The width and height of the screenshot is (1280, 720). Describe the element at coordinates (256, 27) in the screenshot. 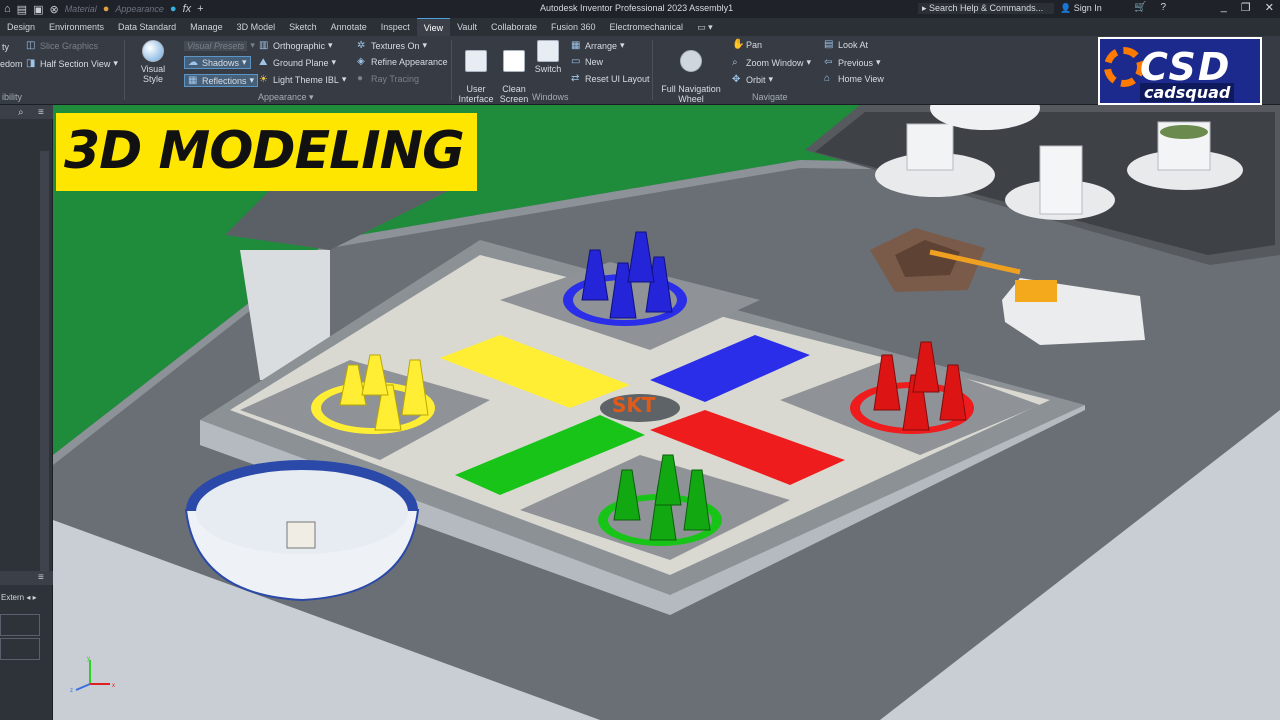

I see `tab-3d-model: 3D Model` at that location.